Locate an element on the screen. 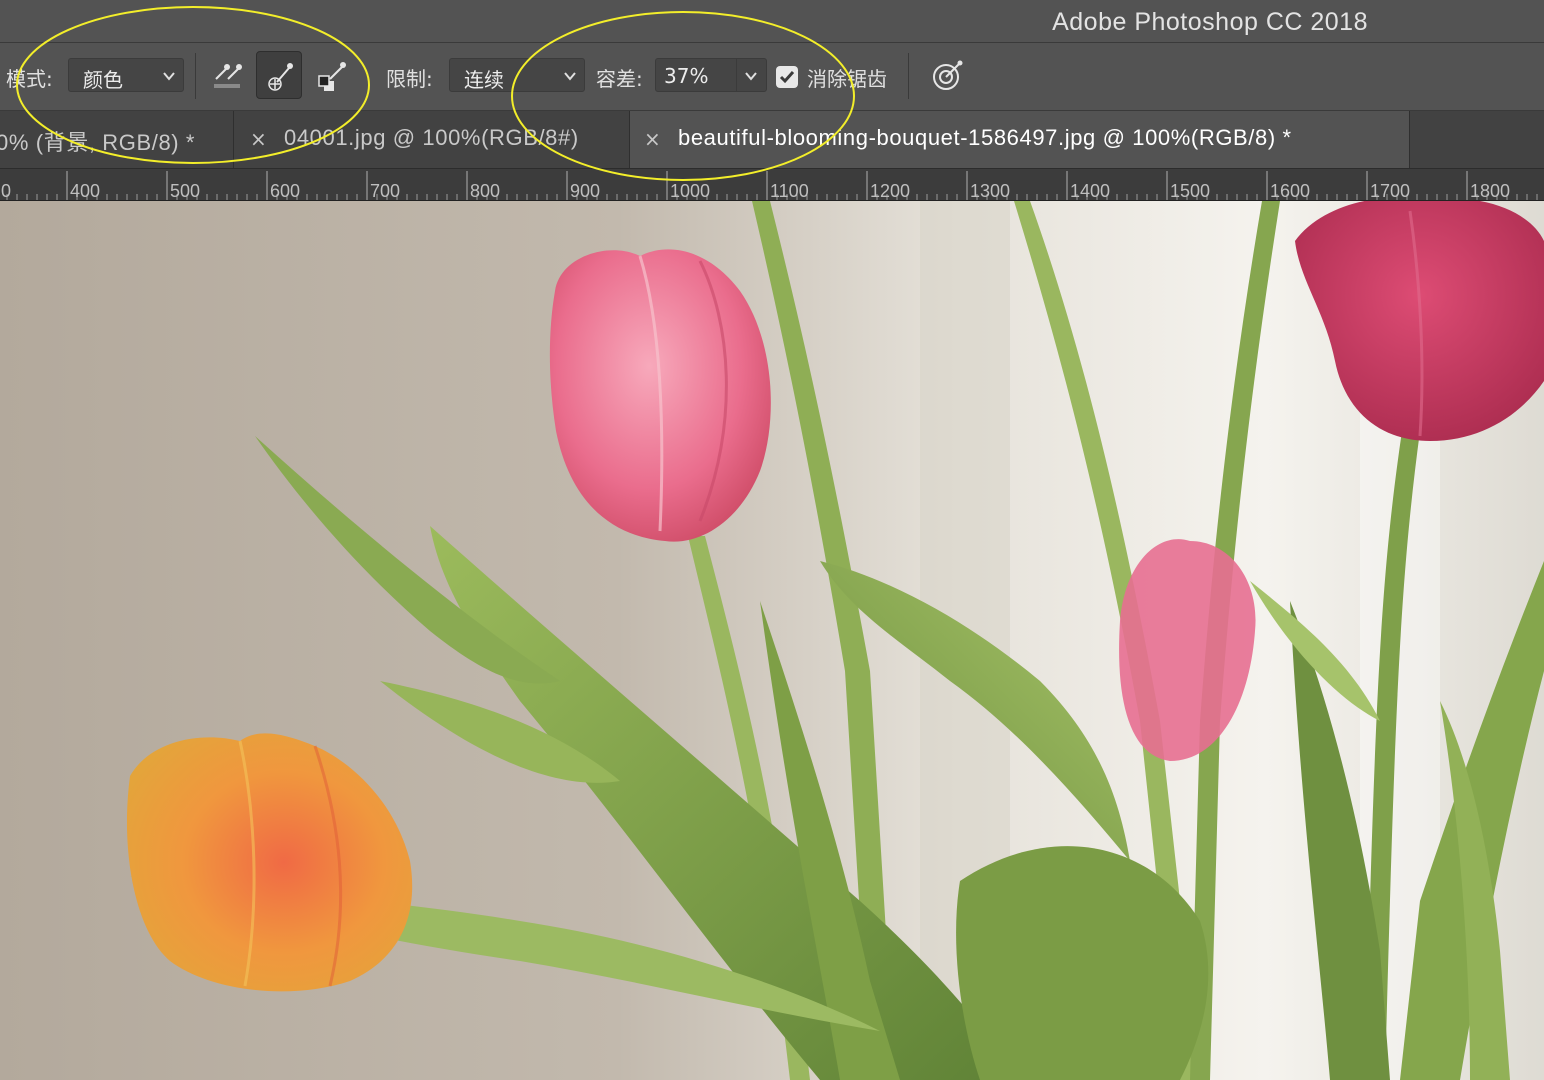 Image resolution: width=1544 pixels, height=1080 pixels. subtract-from-sample-eyedropper-icon is located at coordinates (332, 76).